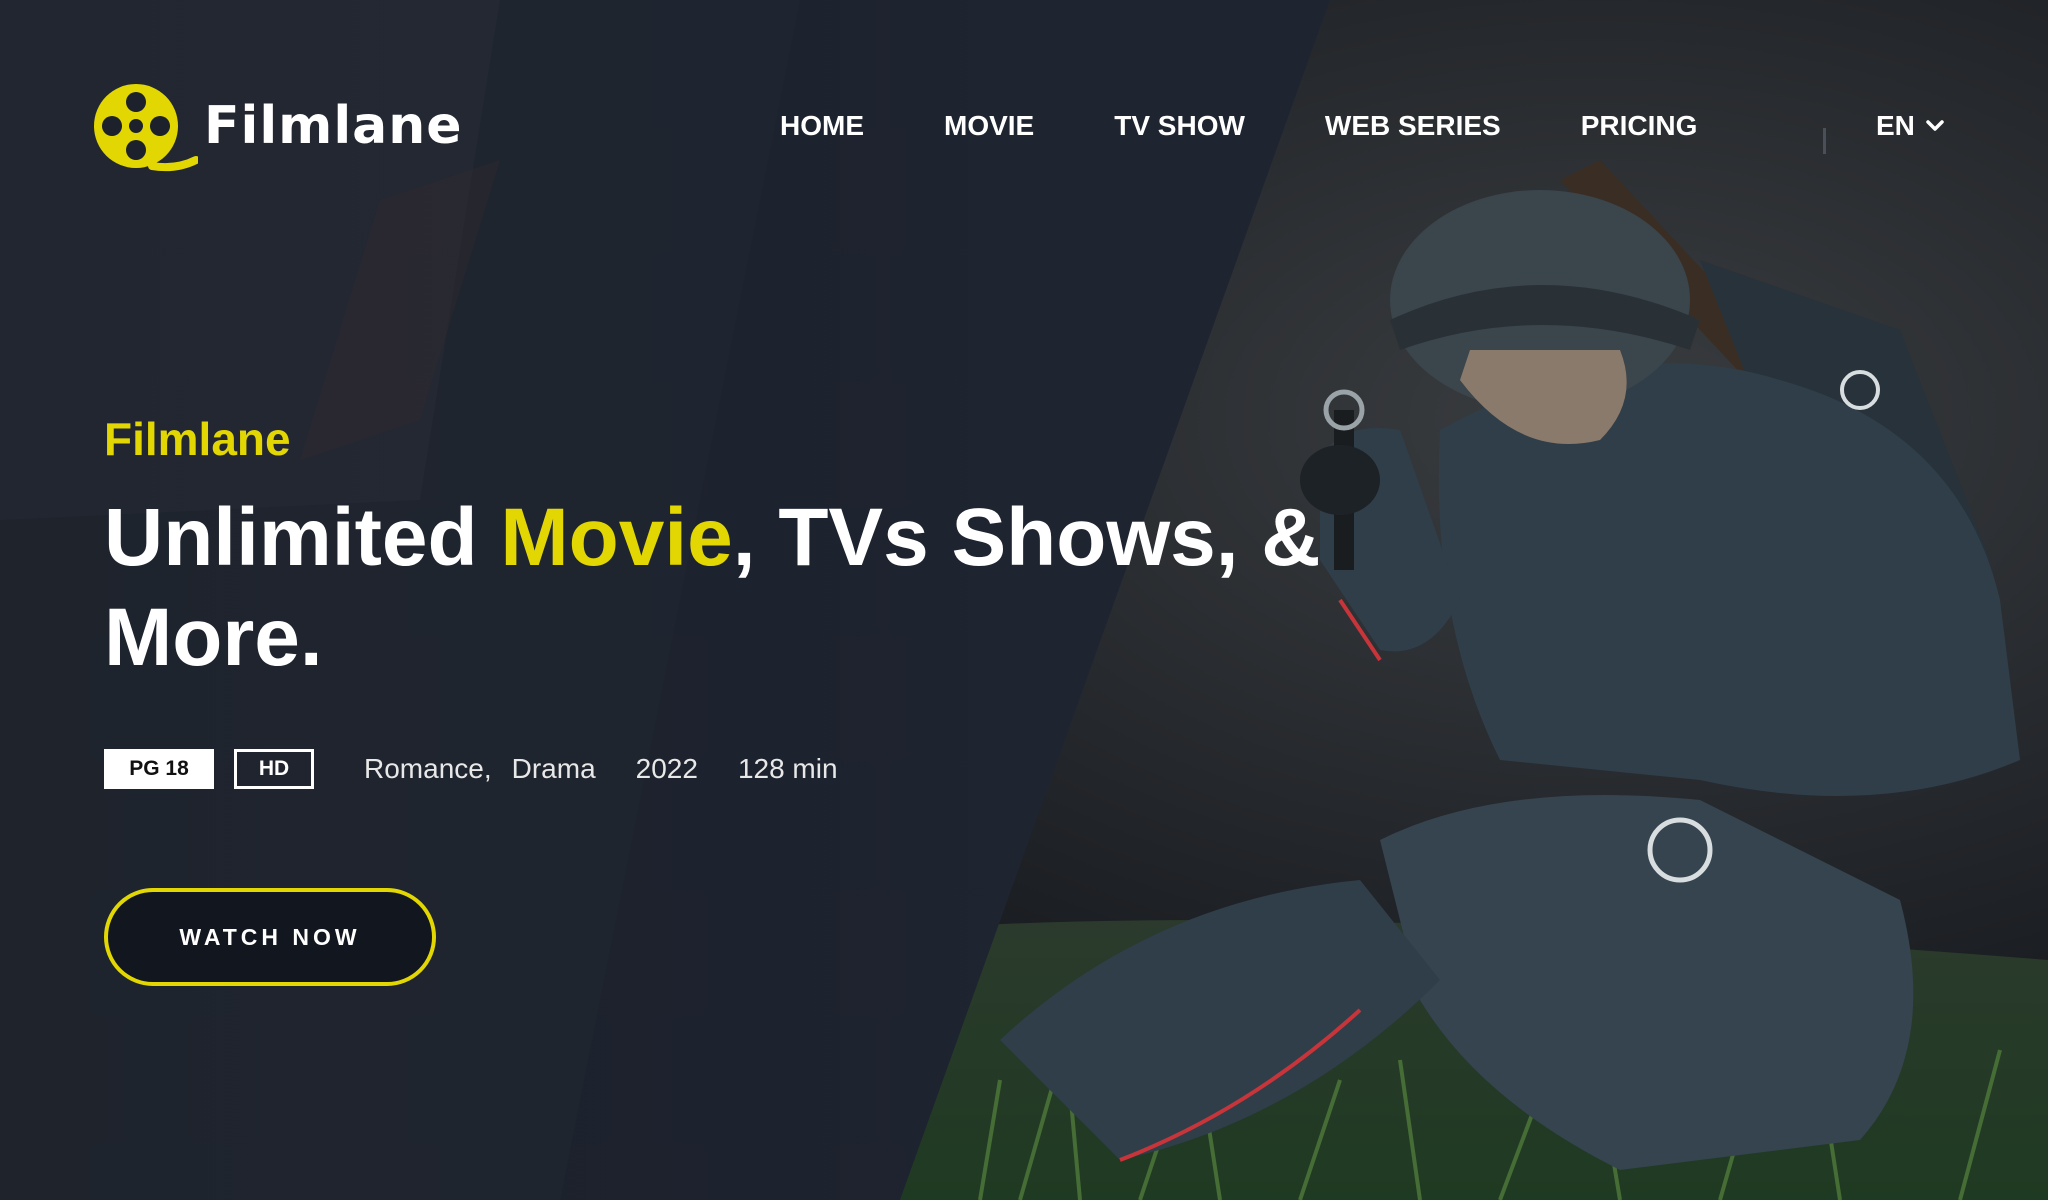  Describe the element at coordinates (1413, 126) in the screenshot. I see `nav-item-web-series: WEB SERIES` at that location.